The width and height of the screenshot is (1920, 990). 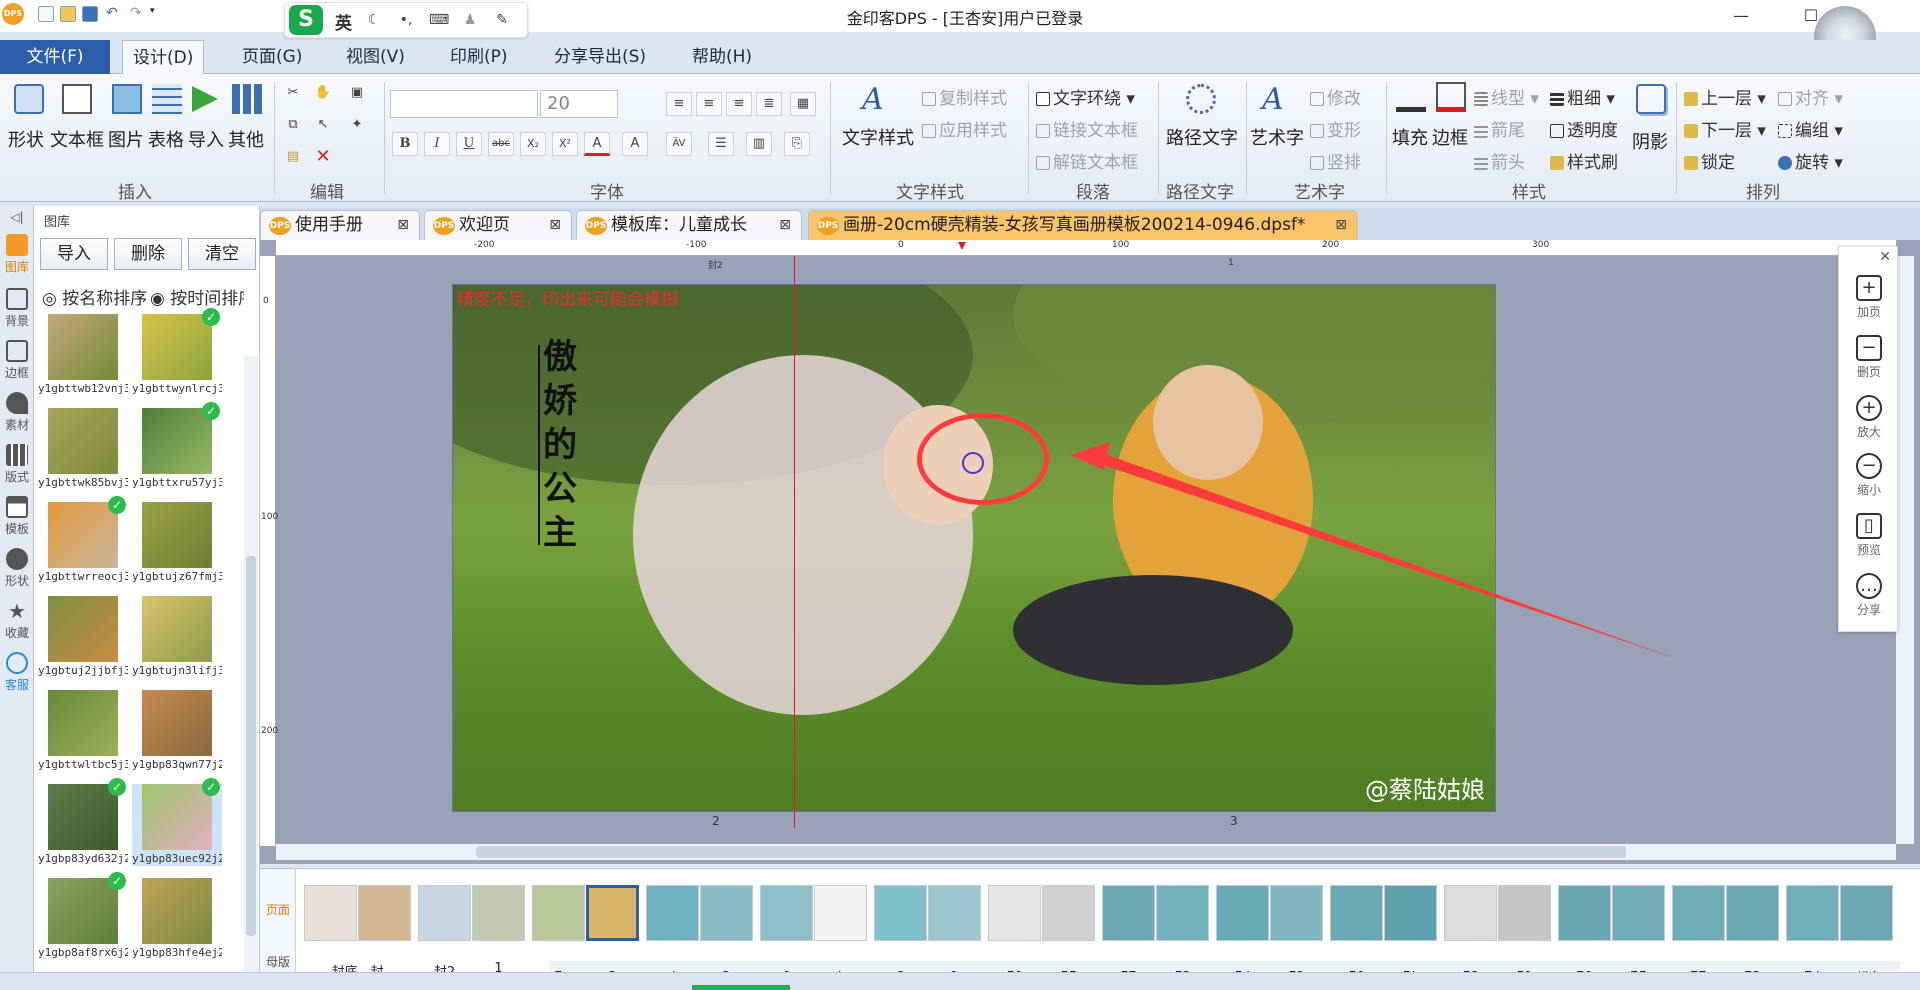 I want to click on spread-thumbnail: 1819, so click(x=1498, y=930).